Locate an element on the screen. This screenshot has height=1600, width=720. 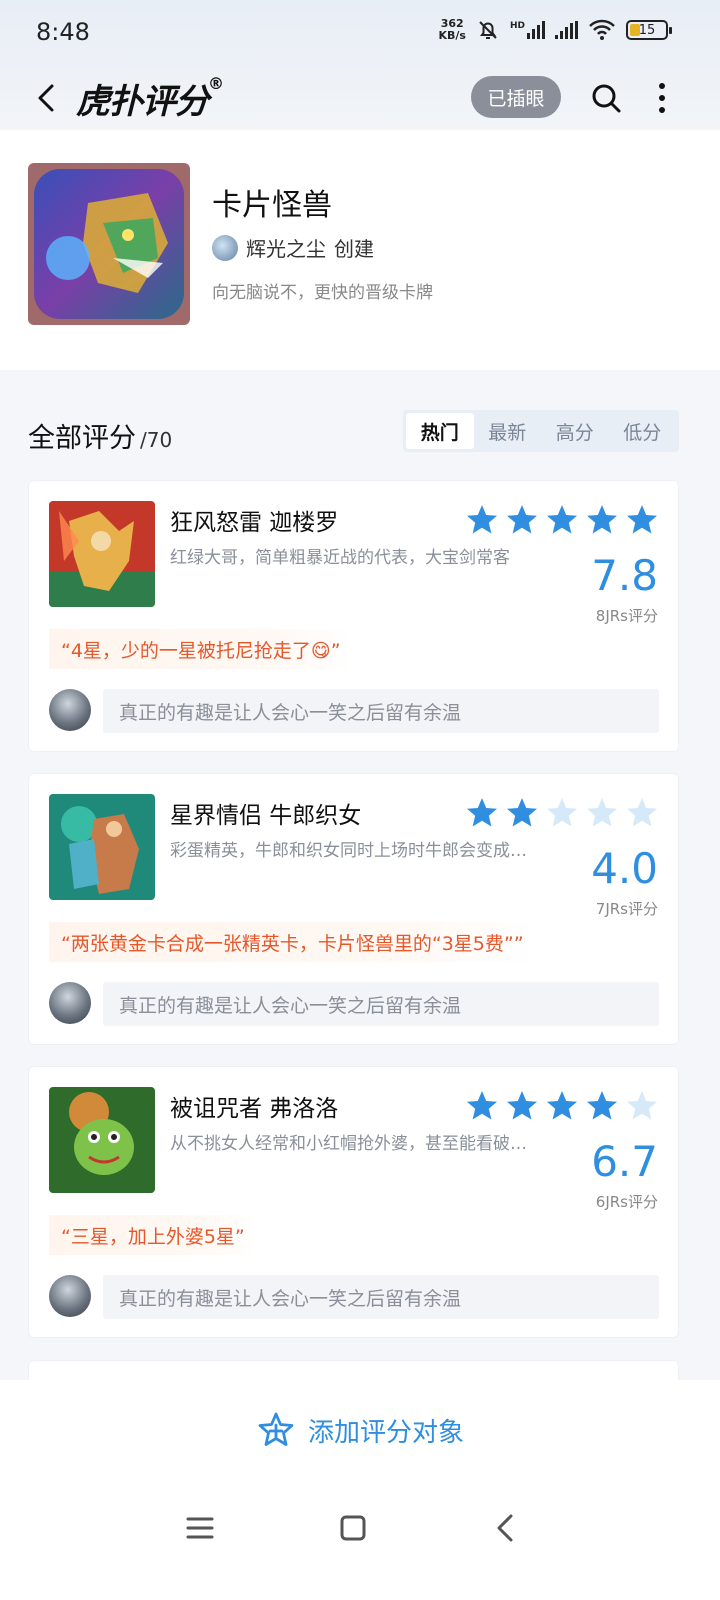
top-area: 8:48 362 KB/s HD 15 虎扑评分® 已插眼 is located at coordinates (360, 70).